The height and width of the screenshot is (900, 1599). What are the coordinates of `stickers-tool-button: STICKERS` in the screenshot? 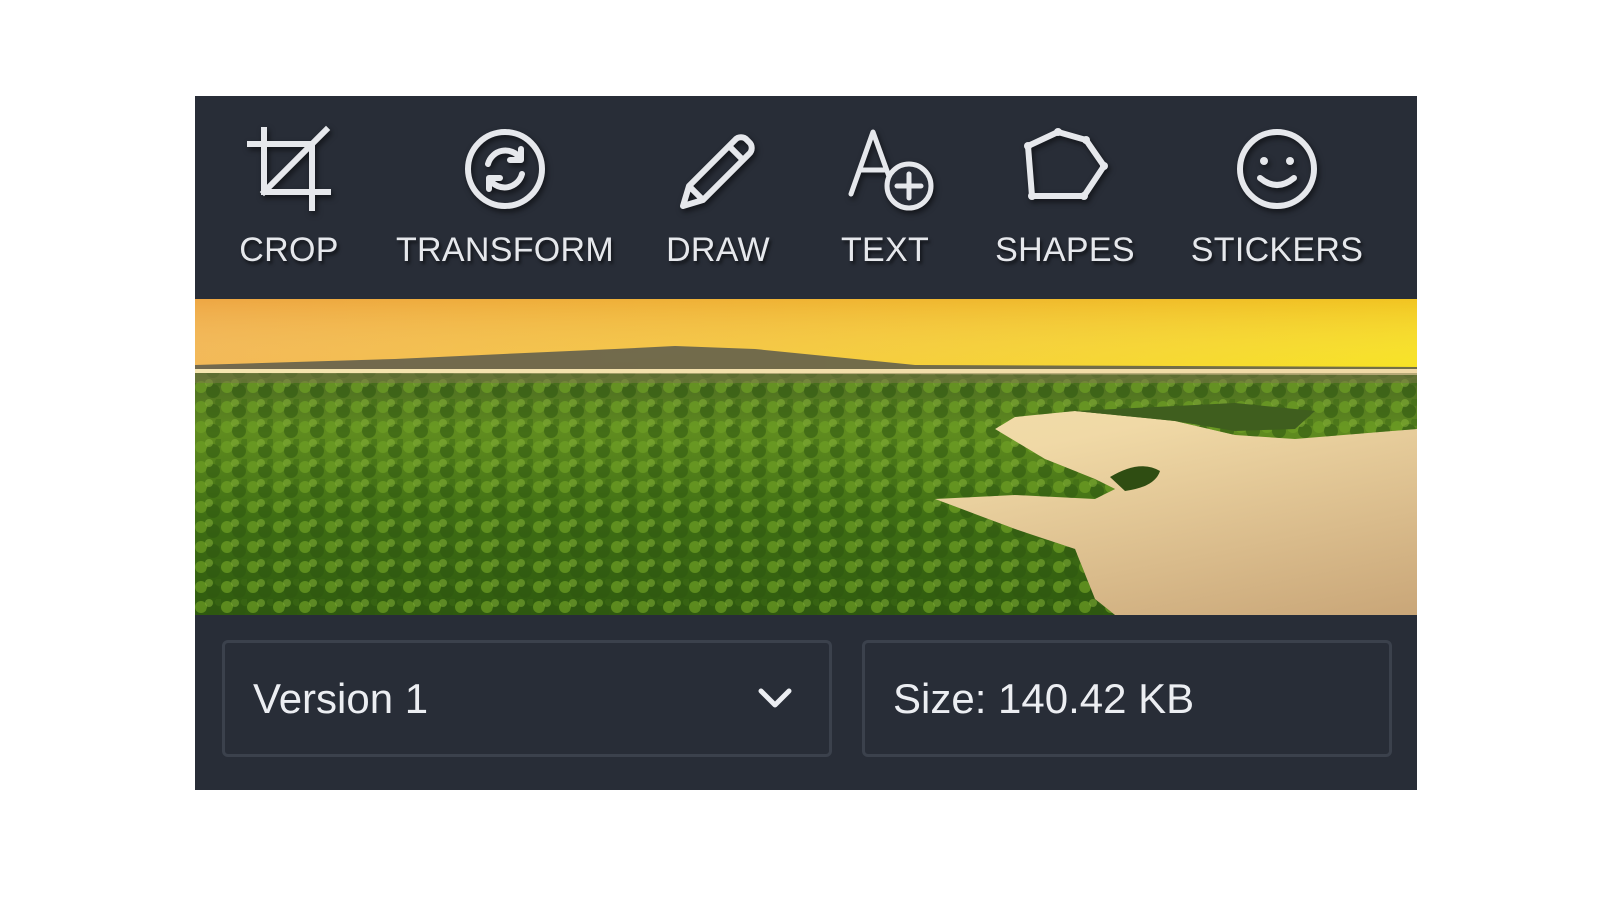 It's located at (1277, 197).